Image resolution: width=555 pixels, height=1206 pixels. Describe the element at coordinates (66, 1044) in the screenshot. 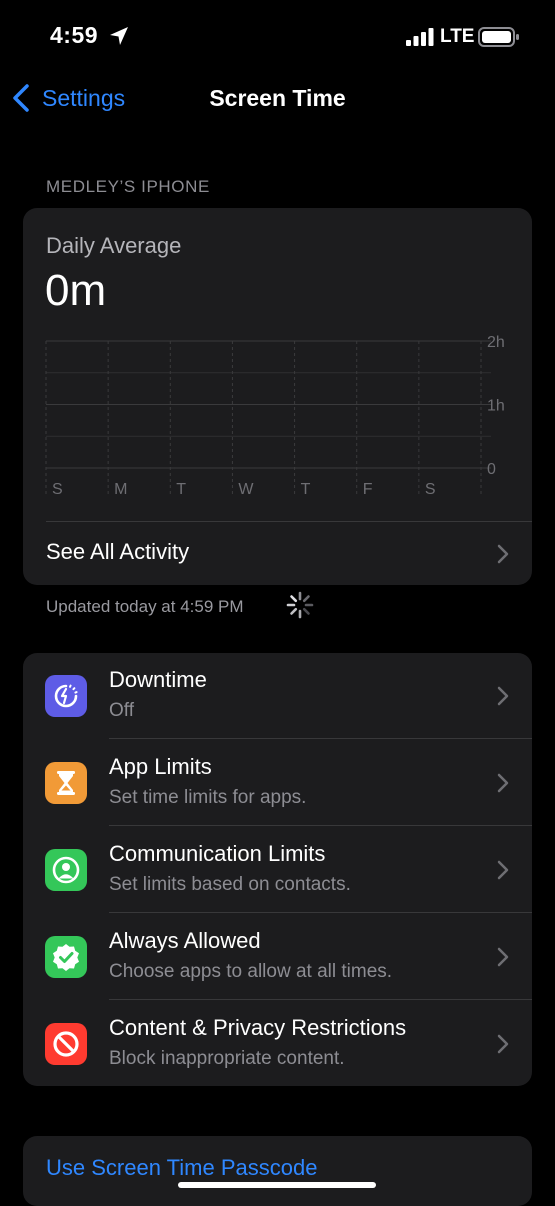

I see `restriction-icon` at that location.